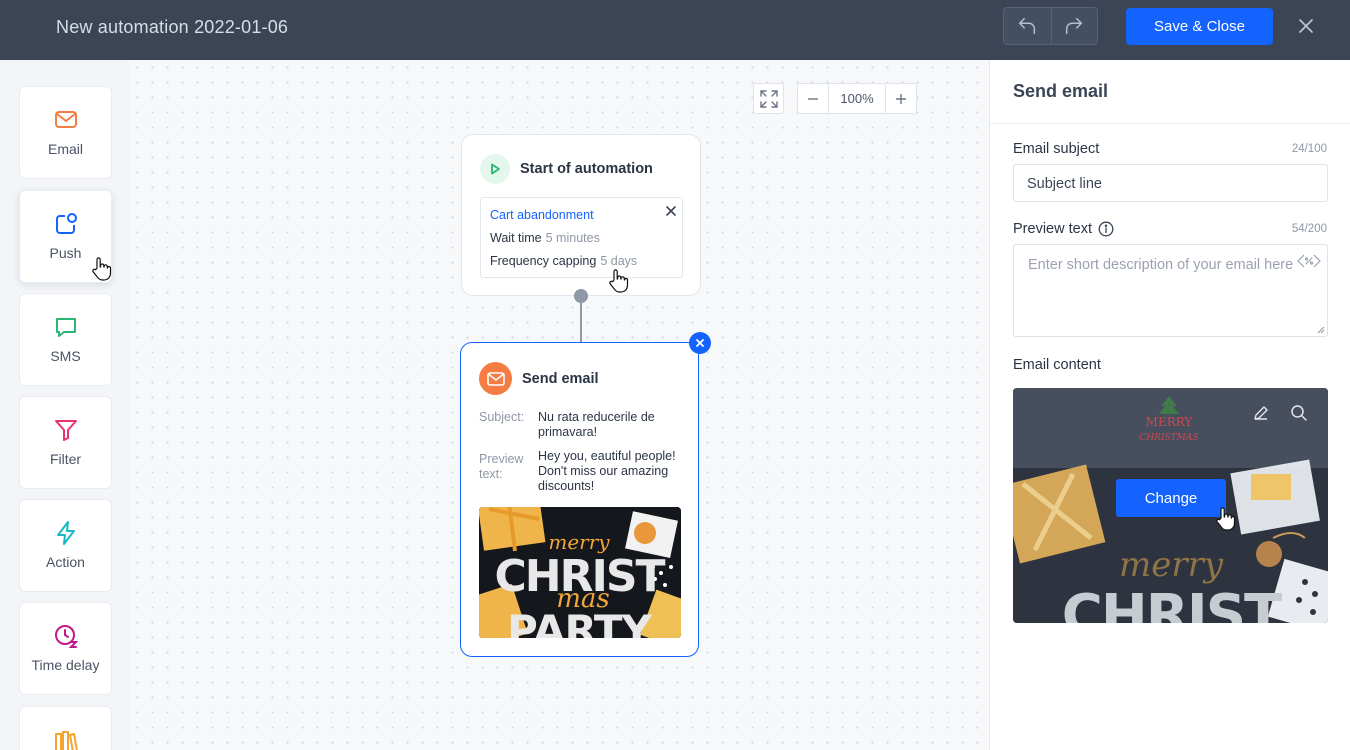 The image size is (1350, 750). Describe the element at coordinates (560, 378) in the screenshot. I see `email-node-title: Send email` at that location.